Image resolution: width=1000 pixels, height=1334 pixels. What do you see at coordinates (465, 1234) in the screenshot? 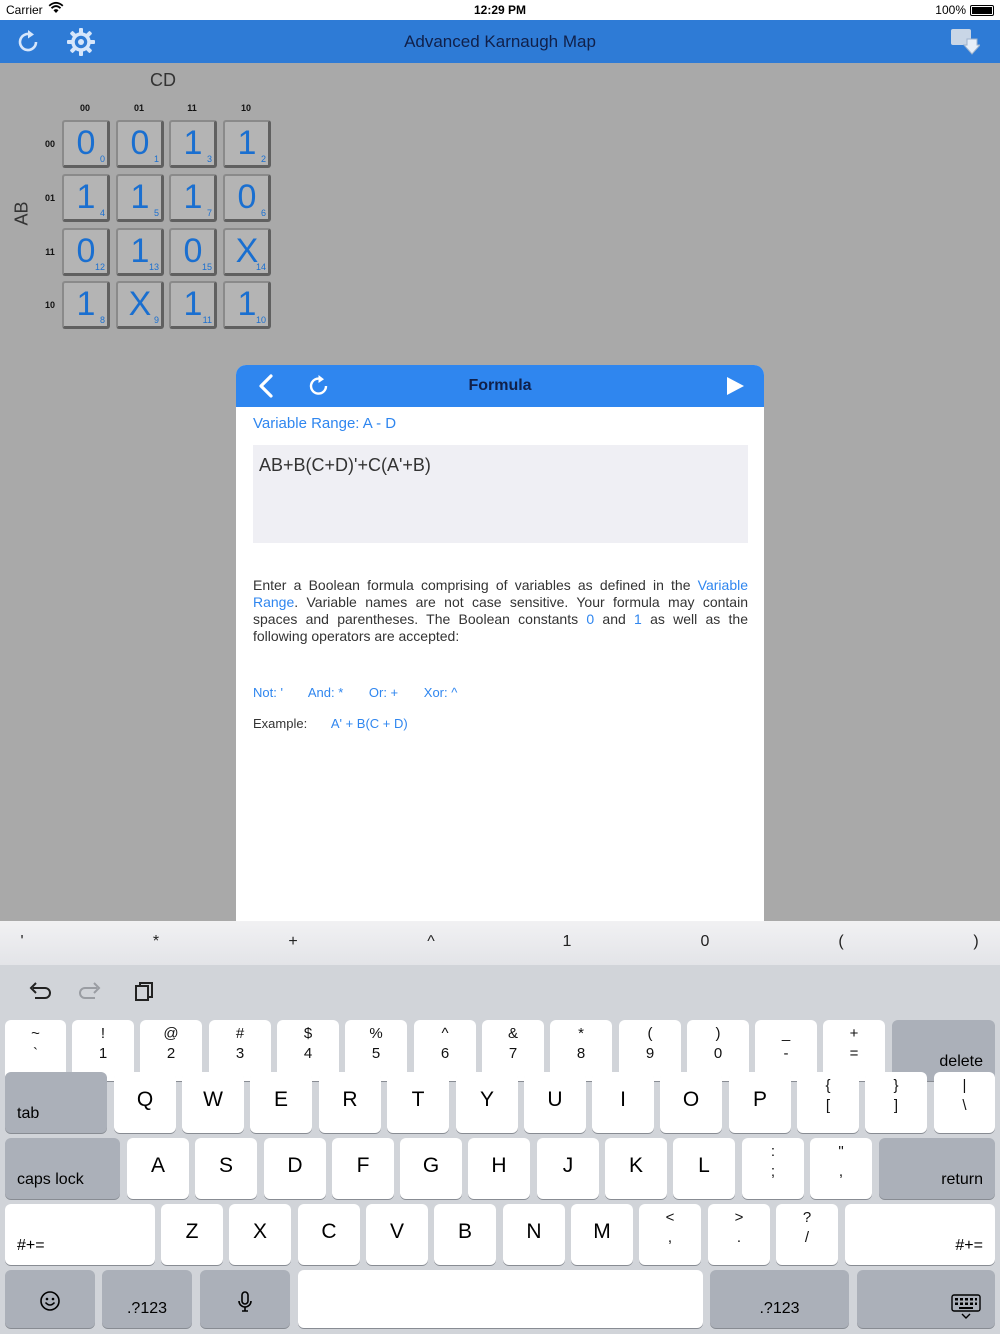
I see `key-b: B` at bounding box center [465, 1234].